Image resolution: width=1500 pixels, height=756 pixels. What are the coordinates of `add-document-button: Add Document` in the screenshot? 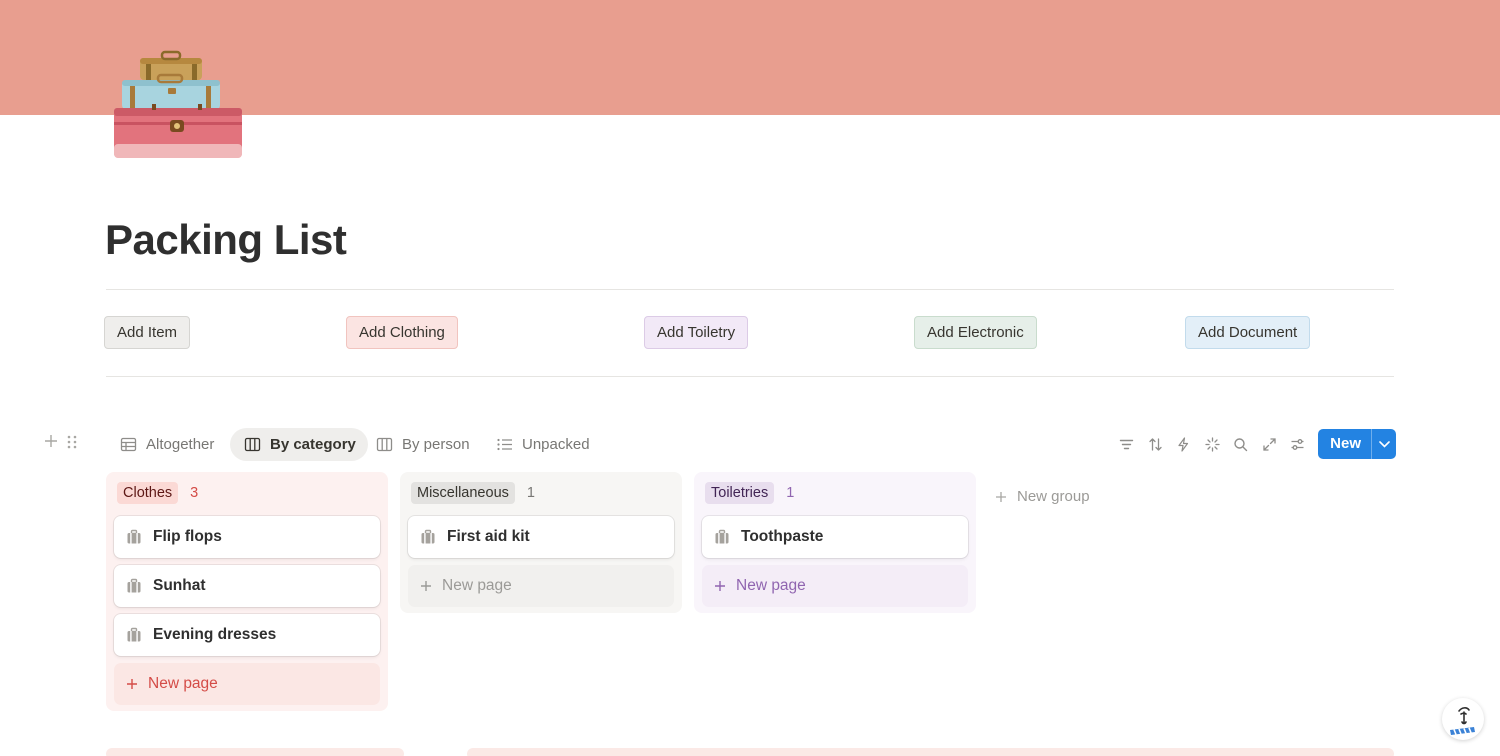 It's located at (1248, 332).